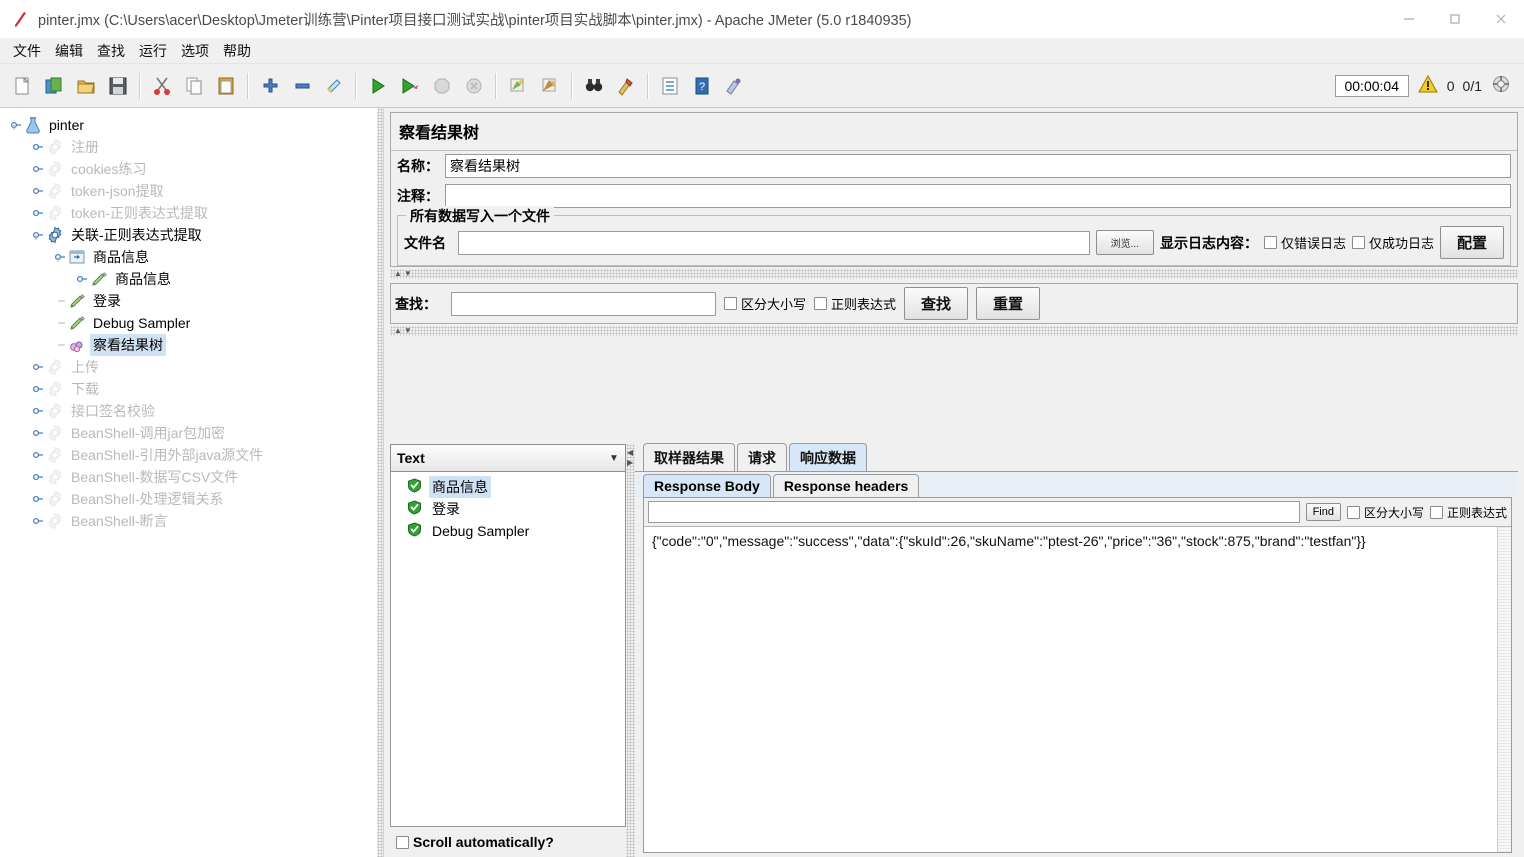  What do you see at coordinates (86, 86) in the screenshot?
I see `open-button` at bounding box center [86, 86].